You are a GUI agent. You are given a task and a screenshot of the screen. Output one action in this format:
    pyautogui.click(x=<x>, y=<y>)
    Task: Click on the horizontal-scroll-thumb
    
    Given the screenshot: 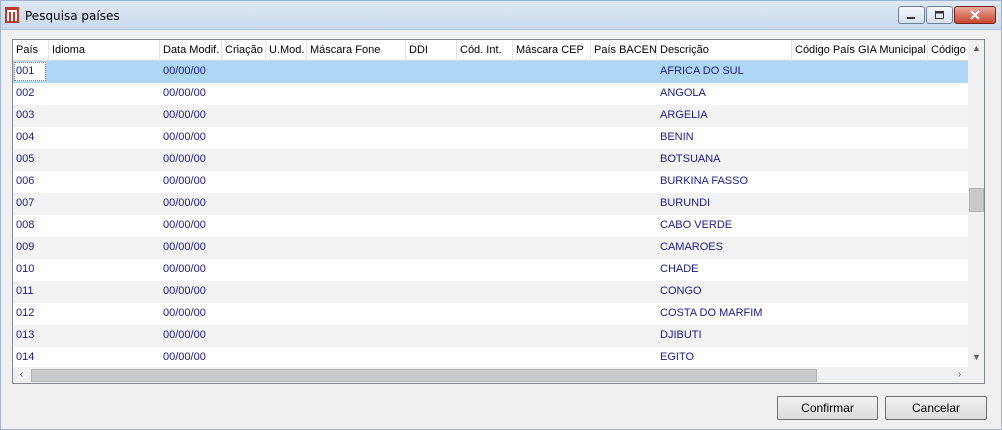 What is the action you would take?
    pyautogui.click(x=424, y=375)
    